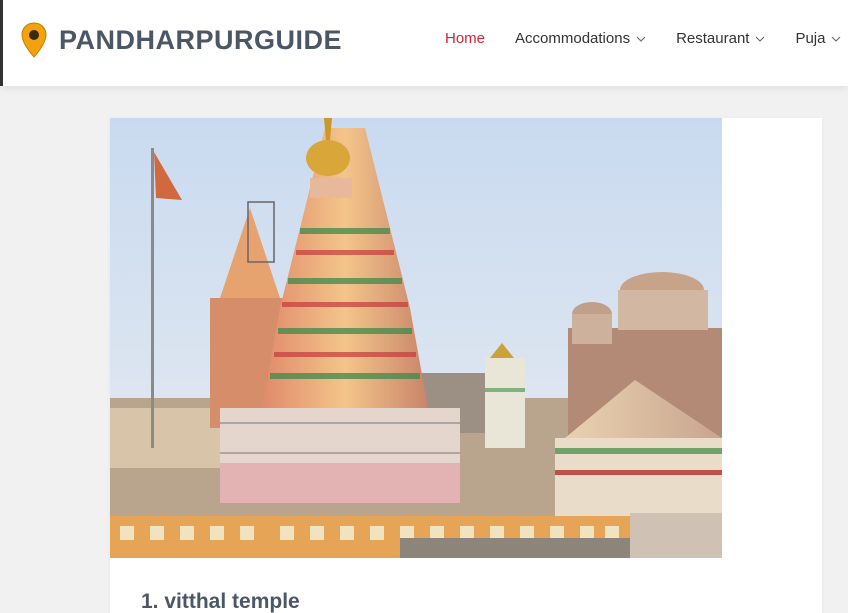 This screenshot has height=613, width=848. I want to click on nav-item-label: Home, so click(465, 38).